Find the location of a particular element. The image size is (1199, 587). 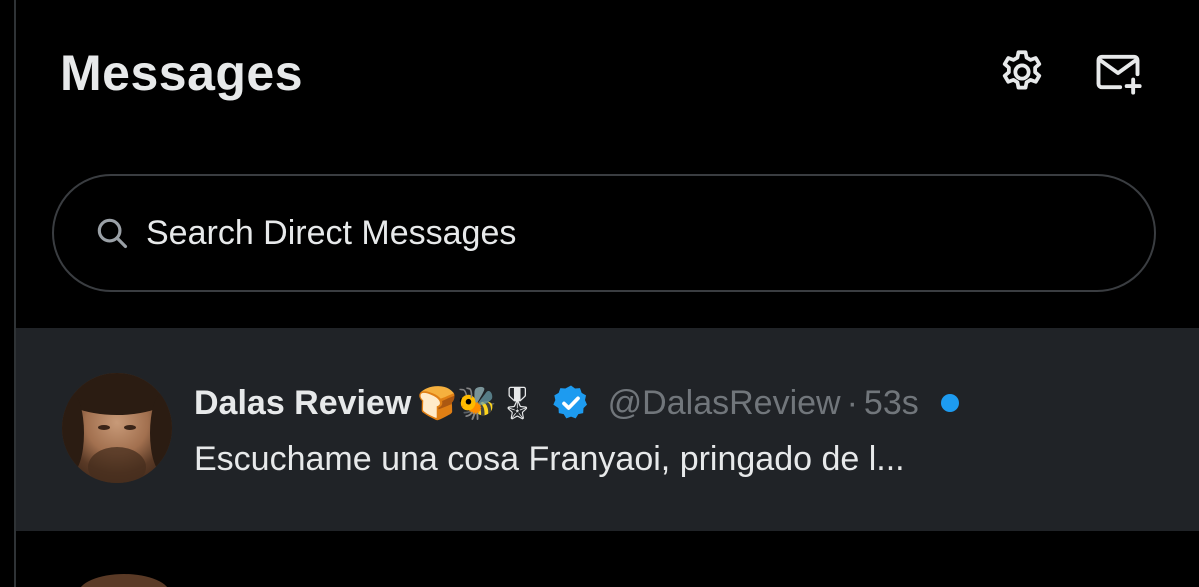

conversation-name: Dalas Review is located at coordinates (303, 402).